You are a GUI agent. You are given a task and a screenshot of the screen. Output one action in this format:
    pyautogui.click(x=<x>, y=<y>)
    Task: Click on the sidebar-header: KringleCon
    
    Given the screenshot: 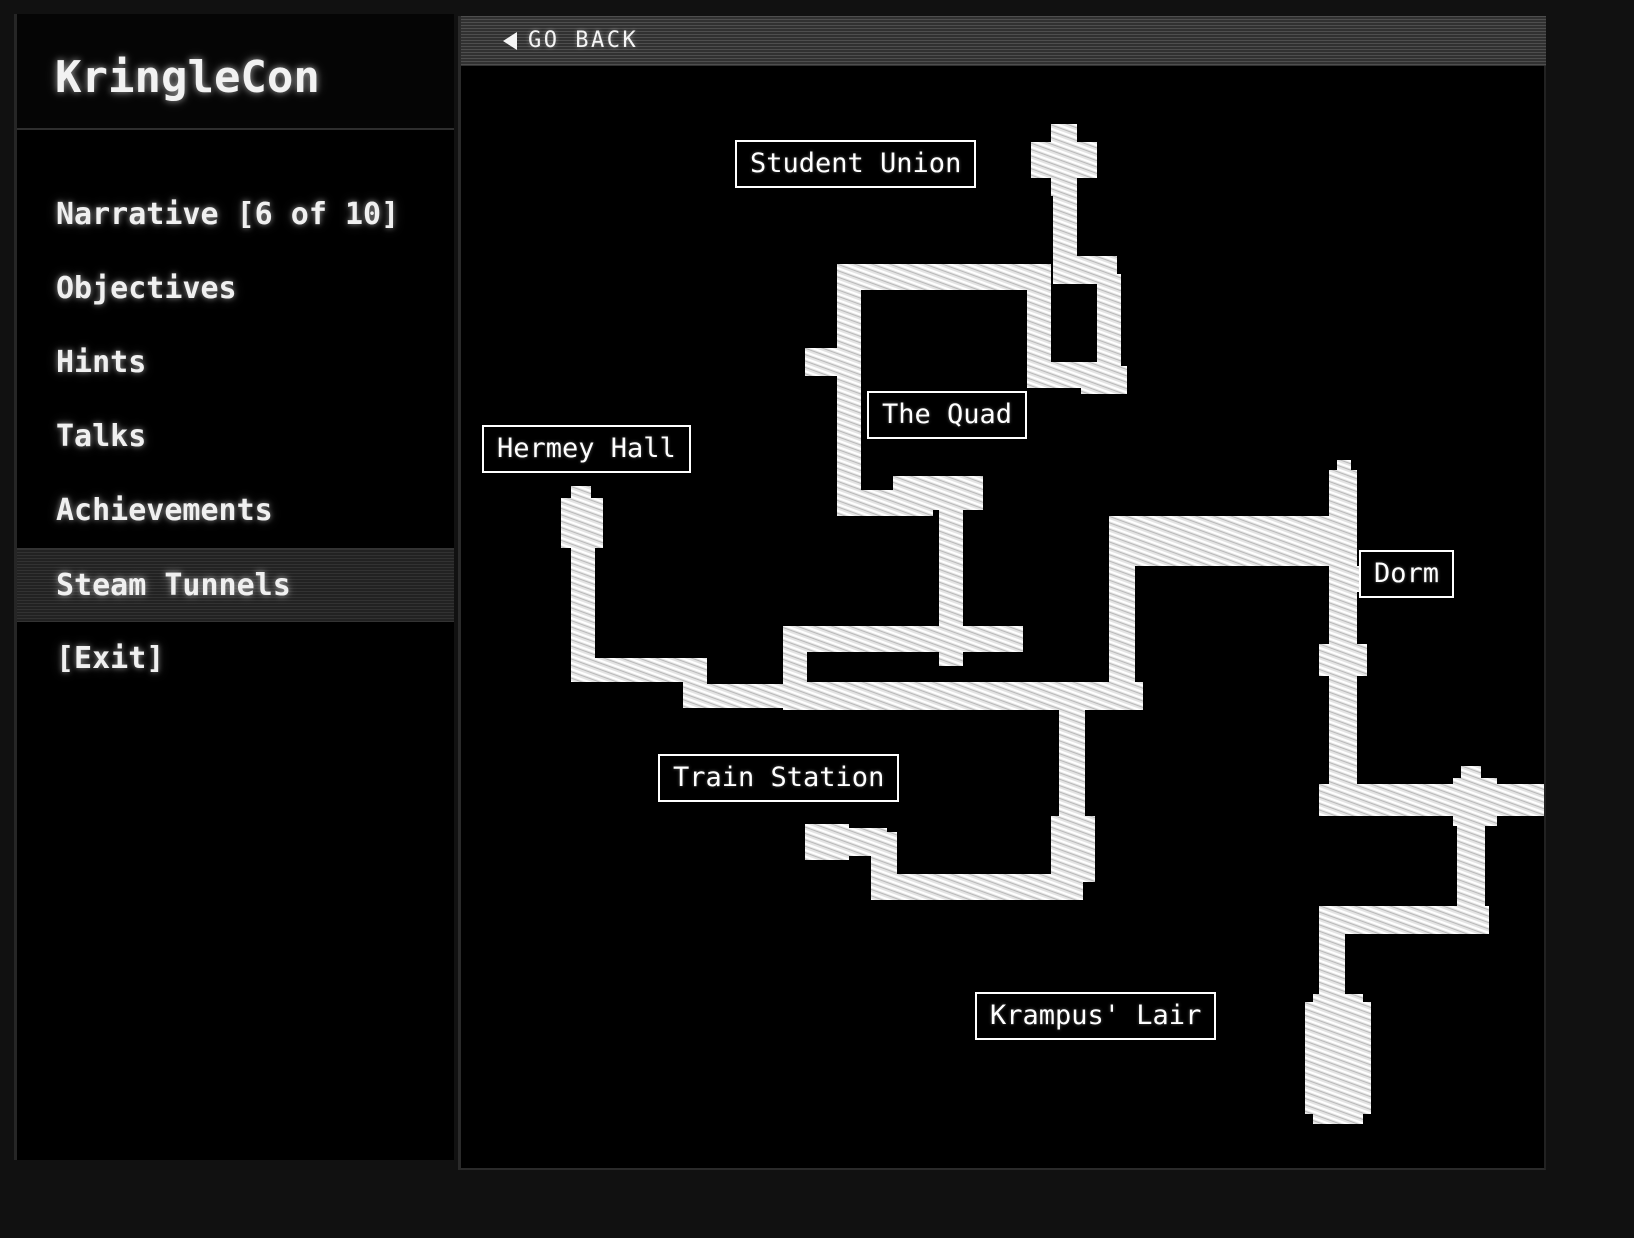 What is the action you would take?
    pyautogui.click(x=235, y=72)
    